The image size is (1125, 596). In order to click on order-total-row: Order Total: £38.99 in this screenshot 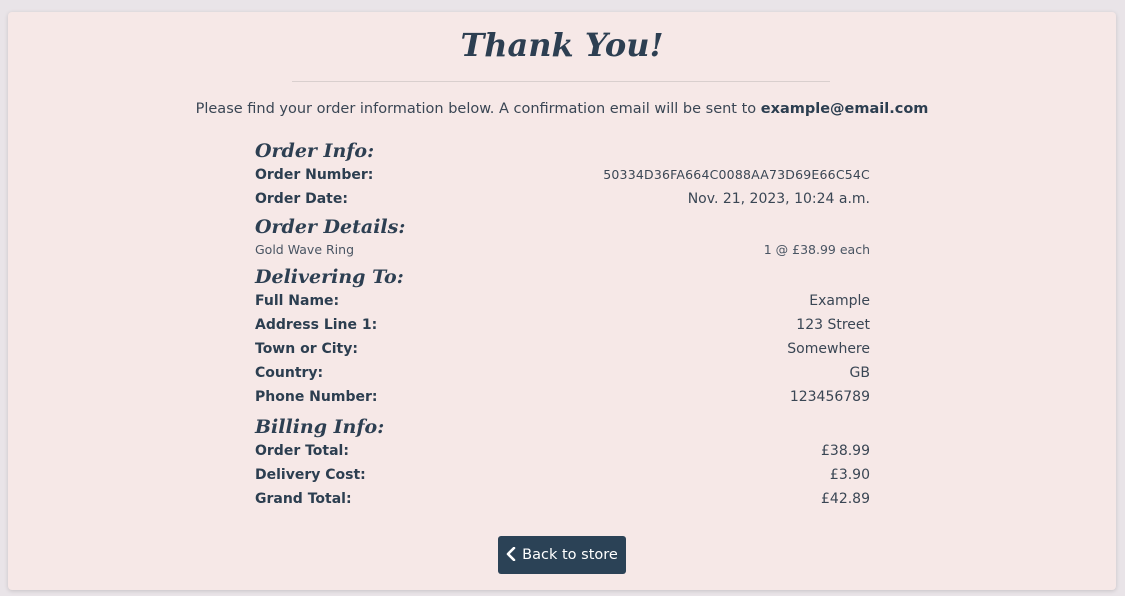, I will do `click(562, 451)`.